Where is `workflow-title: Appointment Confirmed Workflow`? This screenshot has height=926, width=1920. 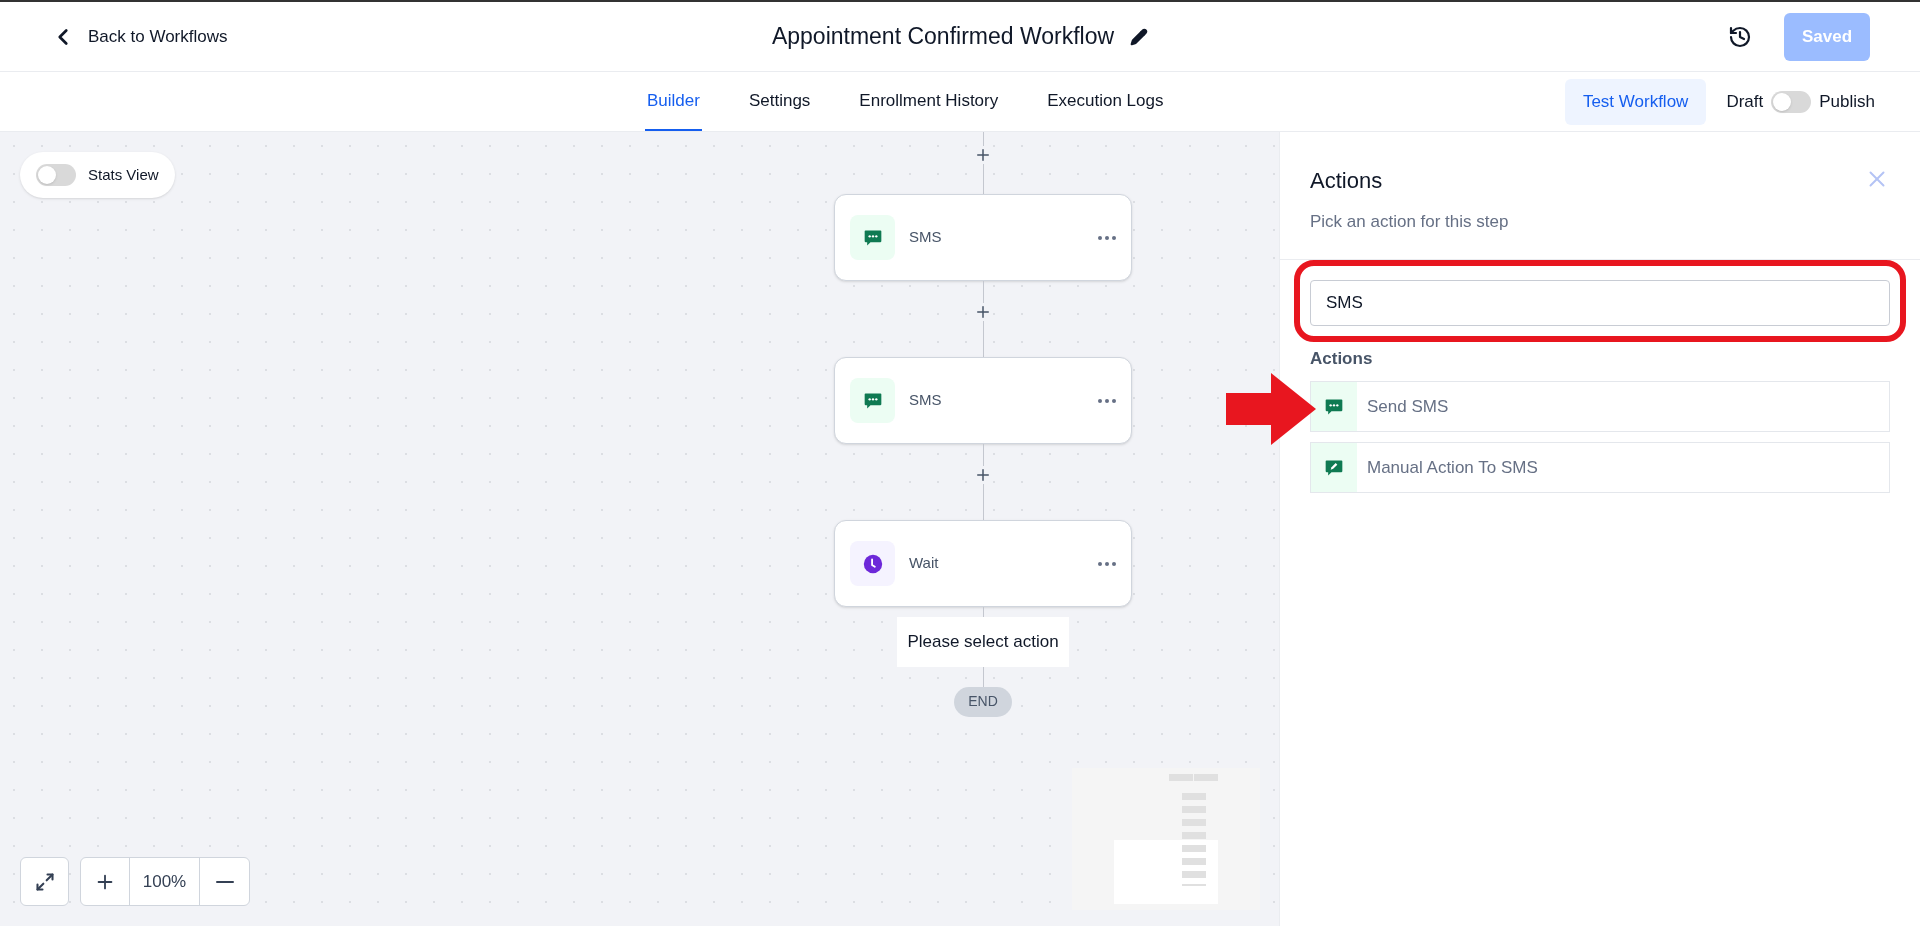 workflow-title: Appointment Confirmed Workflow is located at coordinates (943, 37).